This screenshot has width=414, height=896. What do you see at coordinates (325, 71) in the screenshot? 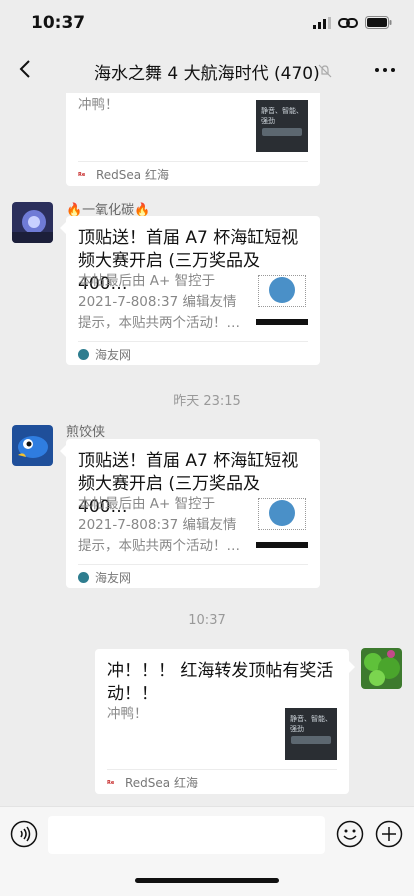
I see `mute-bell-icon` at bounding box center [325, 71].